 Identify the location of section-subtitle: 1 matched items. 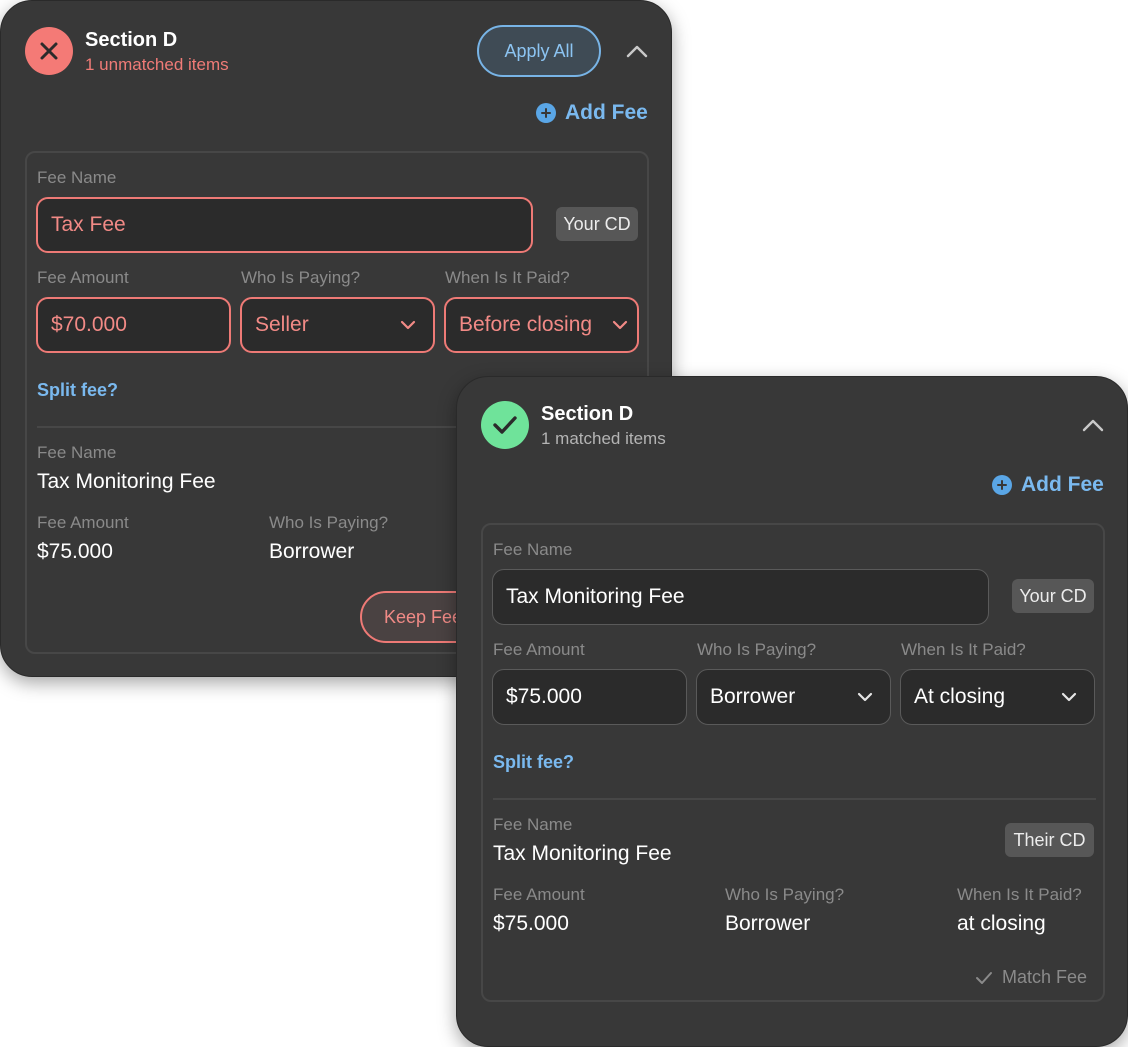
(603, 438).